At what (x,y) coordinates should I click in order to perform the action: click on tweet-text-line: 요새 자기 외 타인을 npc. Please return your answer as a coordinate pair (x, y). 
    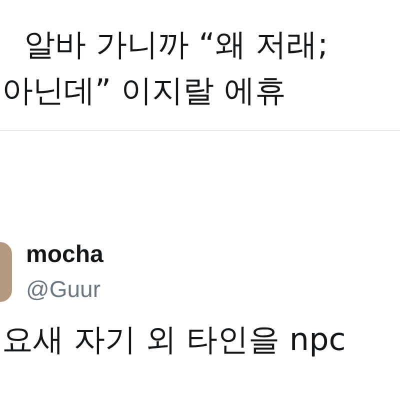
    Looking at the image, I should click on (174, 340).